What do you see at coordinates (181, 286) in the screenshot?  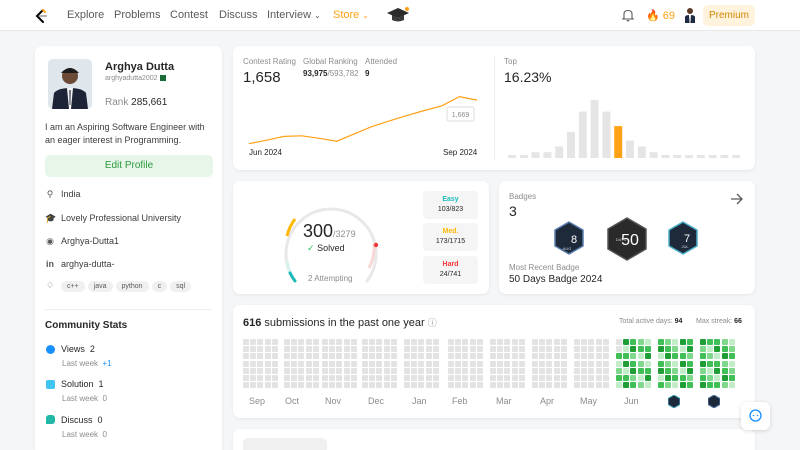 I see `skill-tag: sql` at bounding box center [181, 286].